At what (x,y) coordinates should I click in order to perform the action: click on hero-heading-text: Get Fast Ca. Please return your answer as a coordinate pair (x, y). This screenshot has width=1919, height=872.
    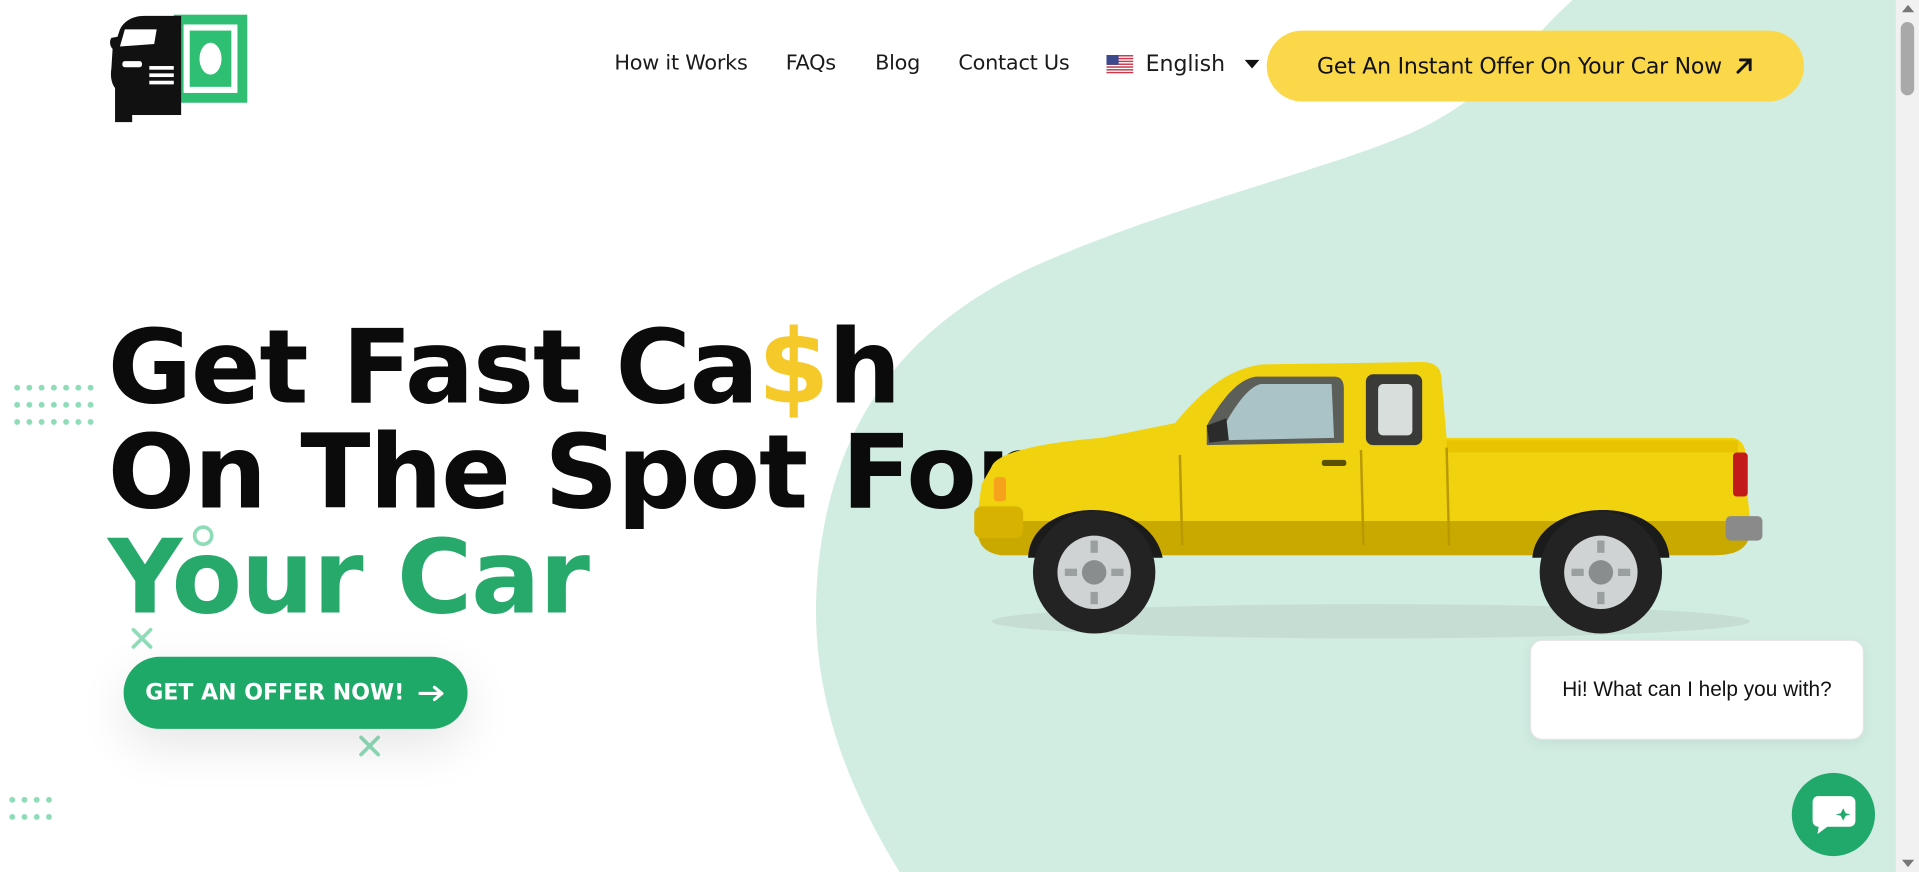
    Looking at the image, I should click on (433, 366).